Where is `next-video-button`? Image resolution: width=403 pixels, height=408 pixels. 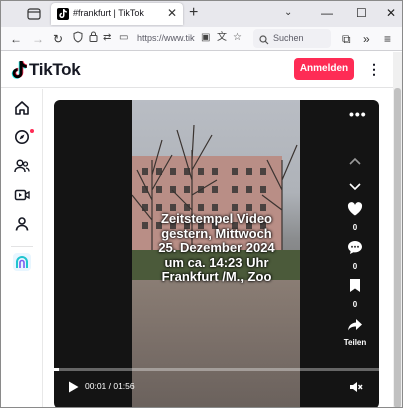
next-video-button is located at coordinates (355, 187).